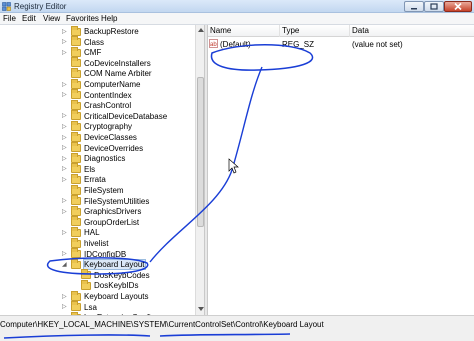 The image size is (474, 341). I want to click on tree-node-label: ContentIndex, so click(108, 95).